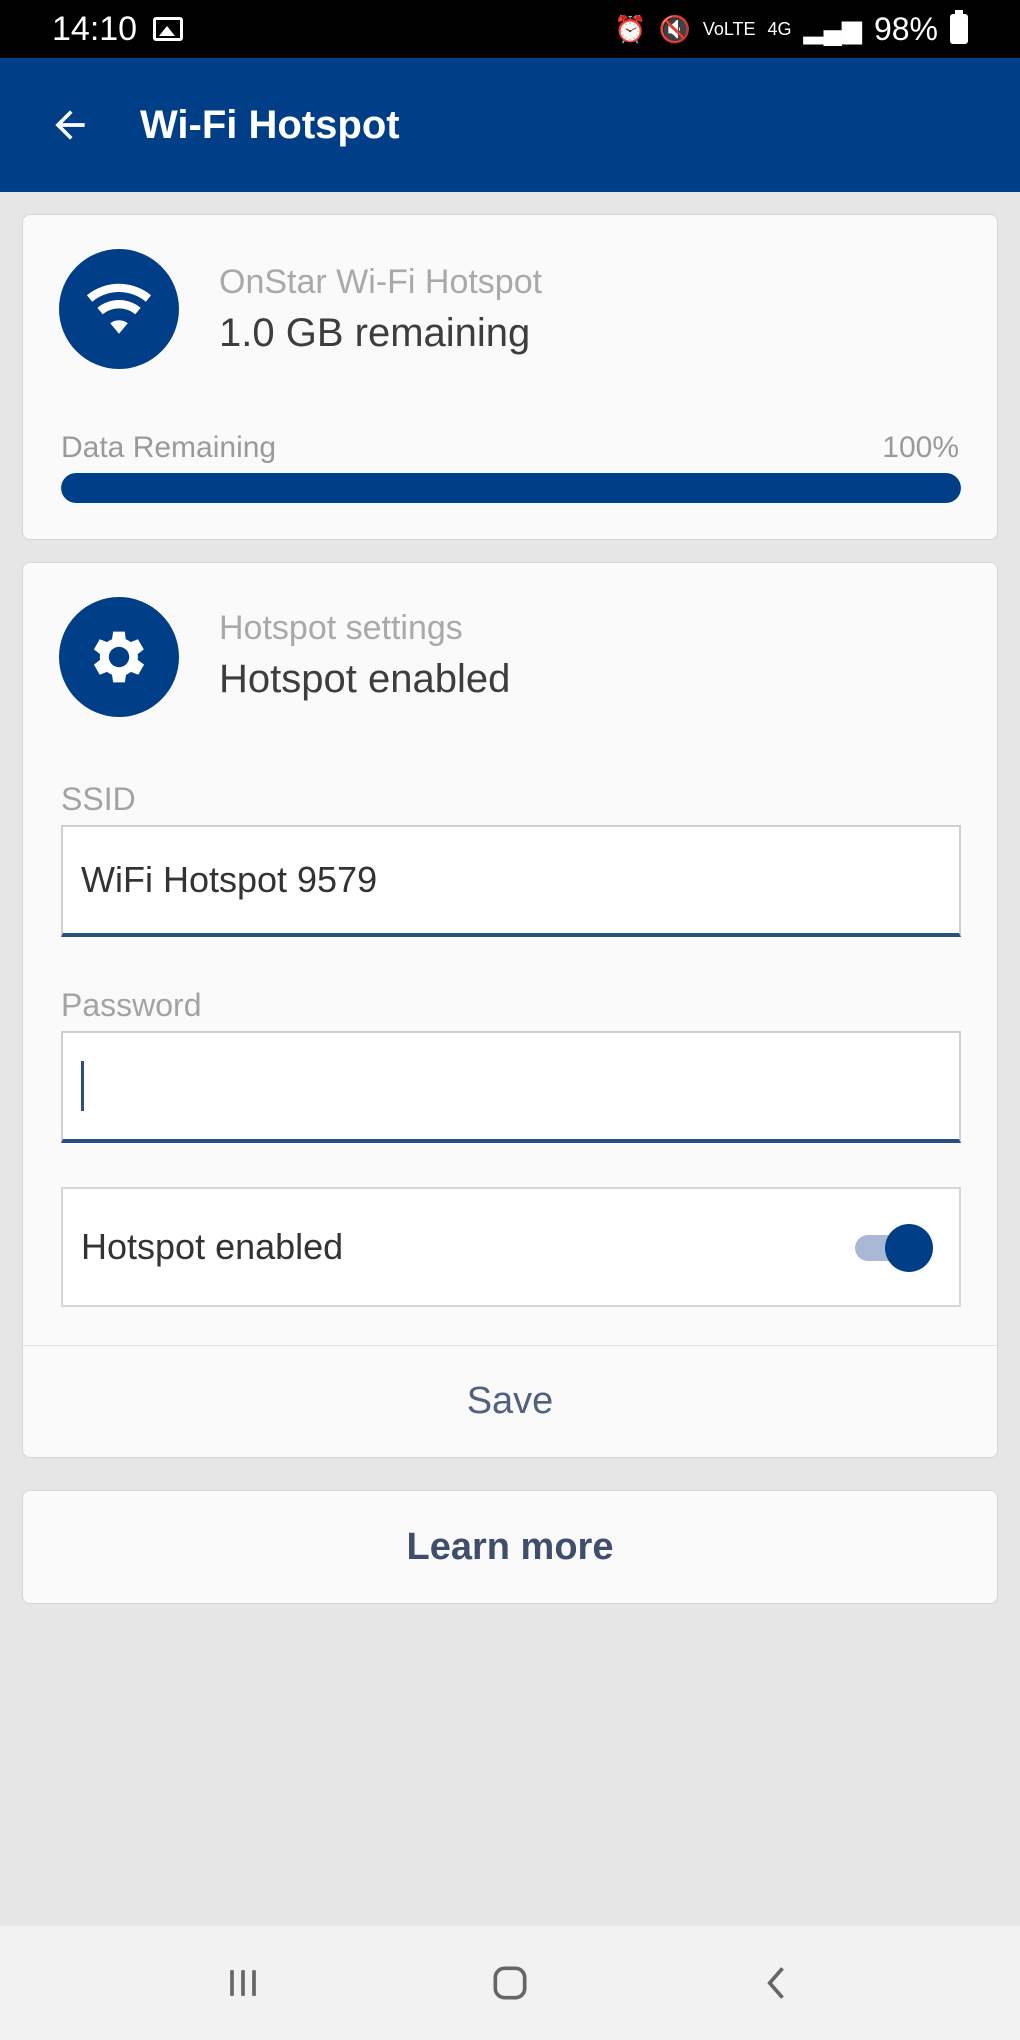 This screenshot has height=2040, width=1020. What do you see at coordinates (212, 1246) in the screenshot?
I see `toggle-label: Hotspot enabled` at bounding box center [212, 1246].